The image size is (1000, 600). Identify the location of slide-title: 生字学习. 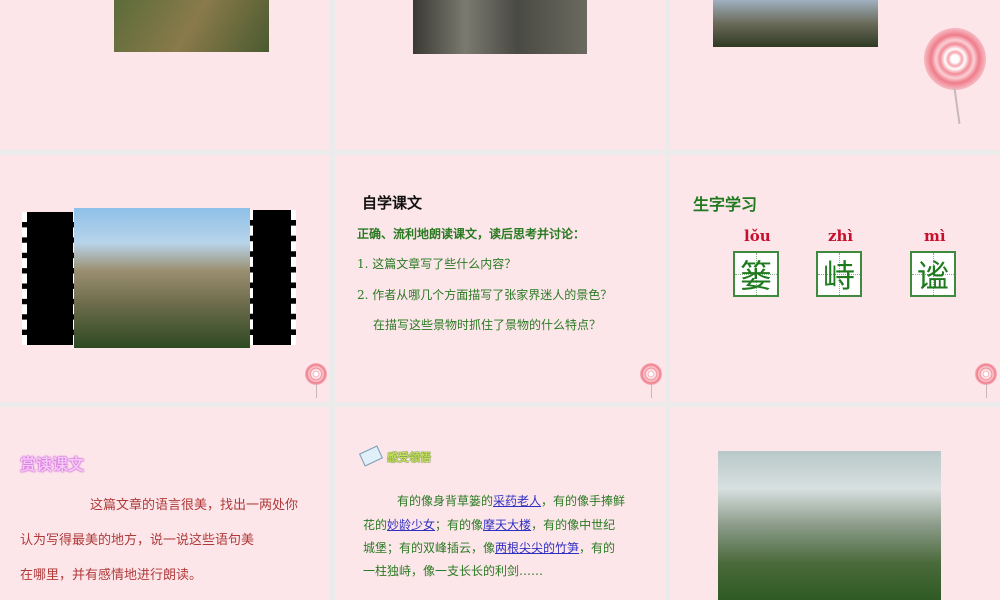
(725, 204).